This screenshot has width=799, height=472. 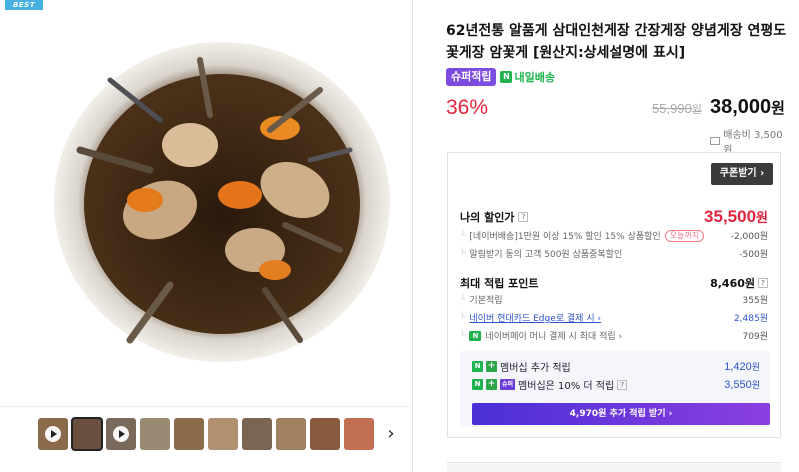 I want to click on next-day-delivery-badge: N 내일배송, so click(x=527, y=77).